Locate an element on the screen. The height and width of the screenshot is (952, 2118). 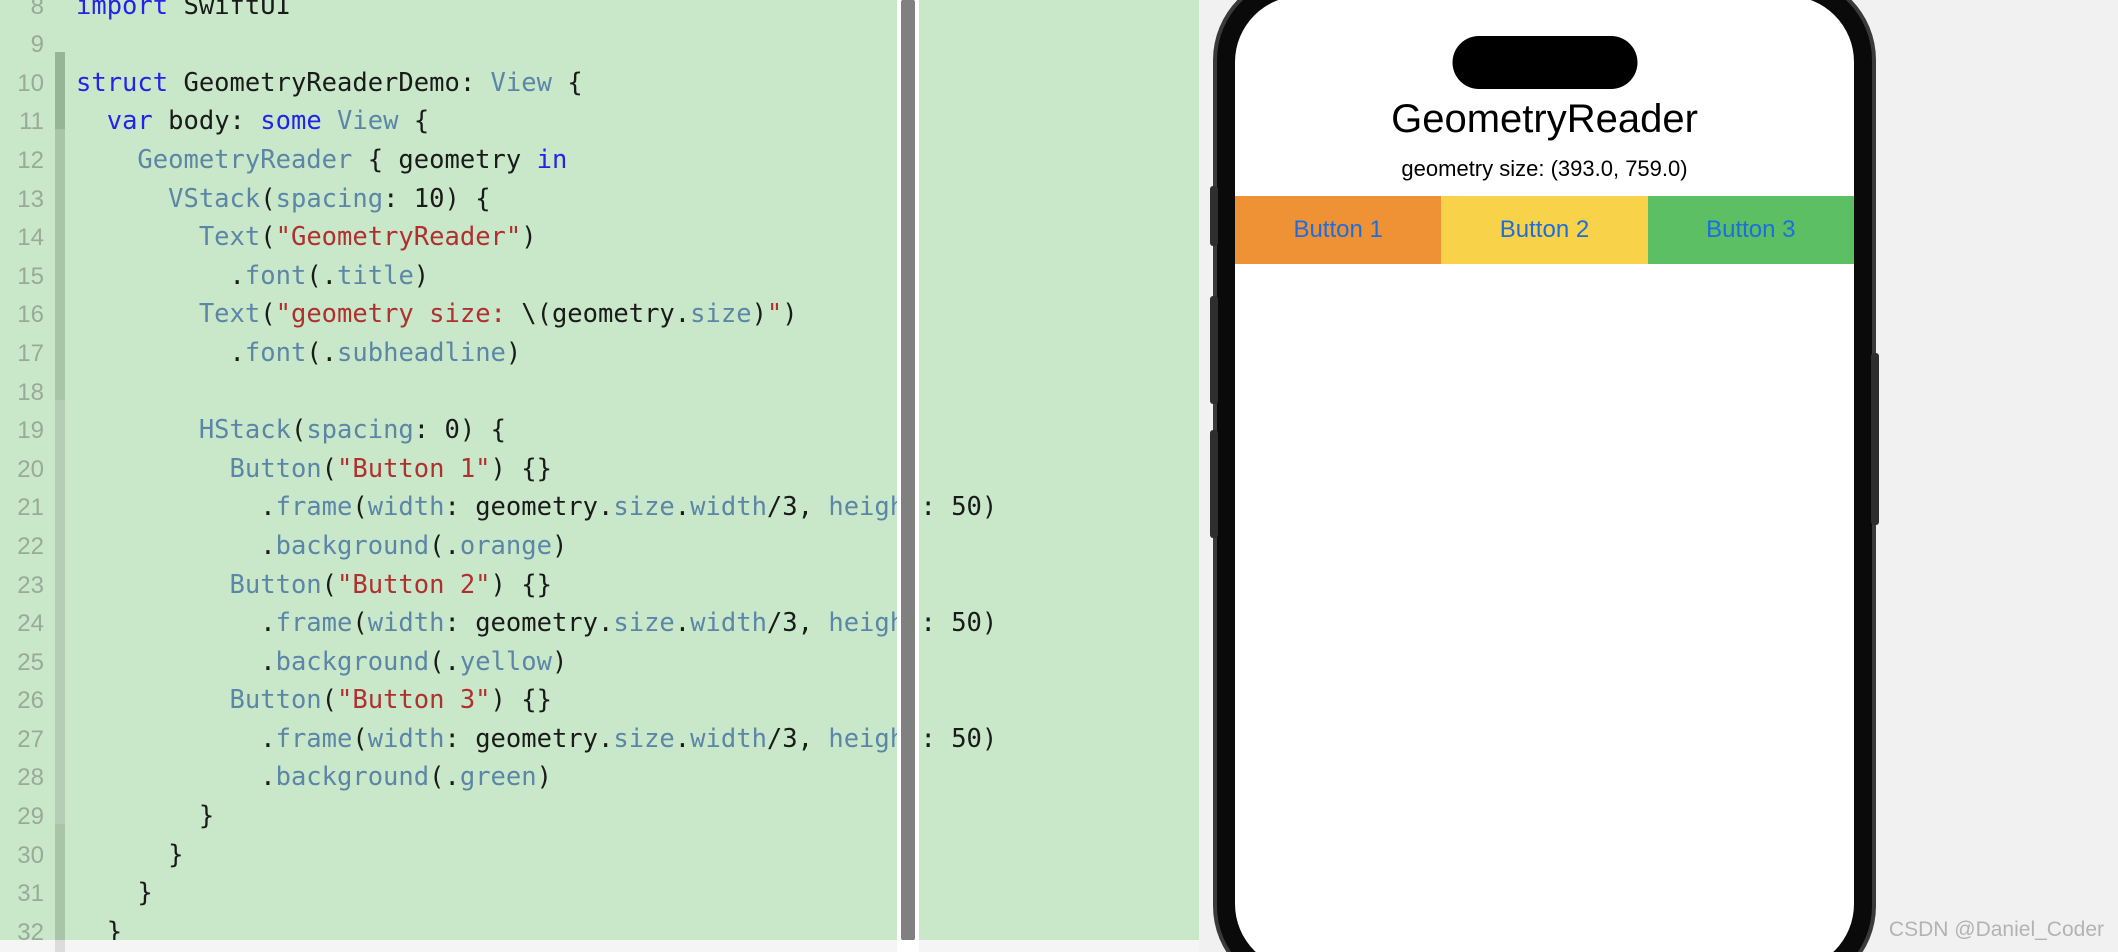
code-line: 23 Button("Button 2") {} is located at coordinates (599, 576).